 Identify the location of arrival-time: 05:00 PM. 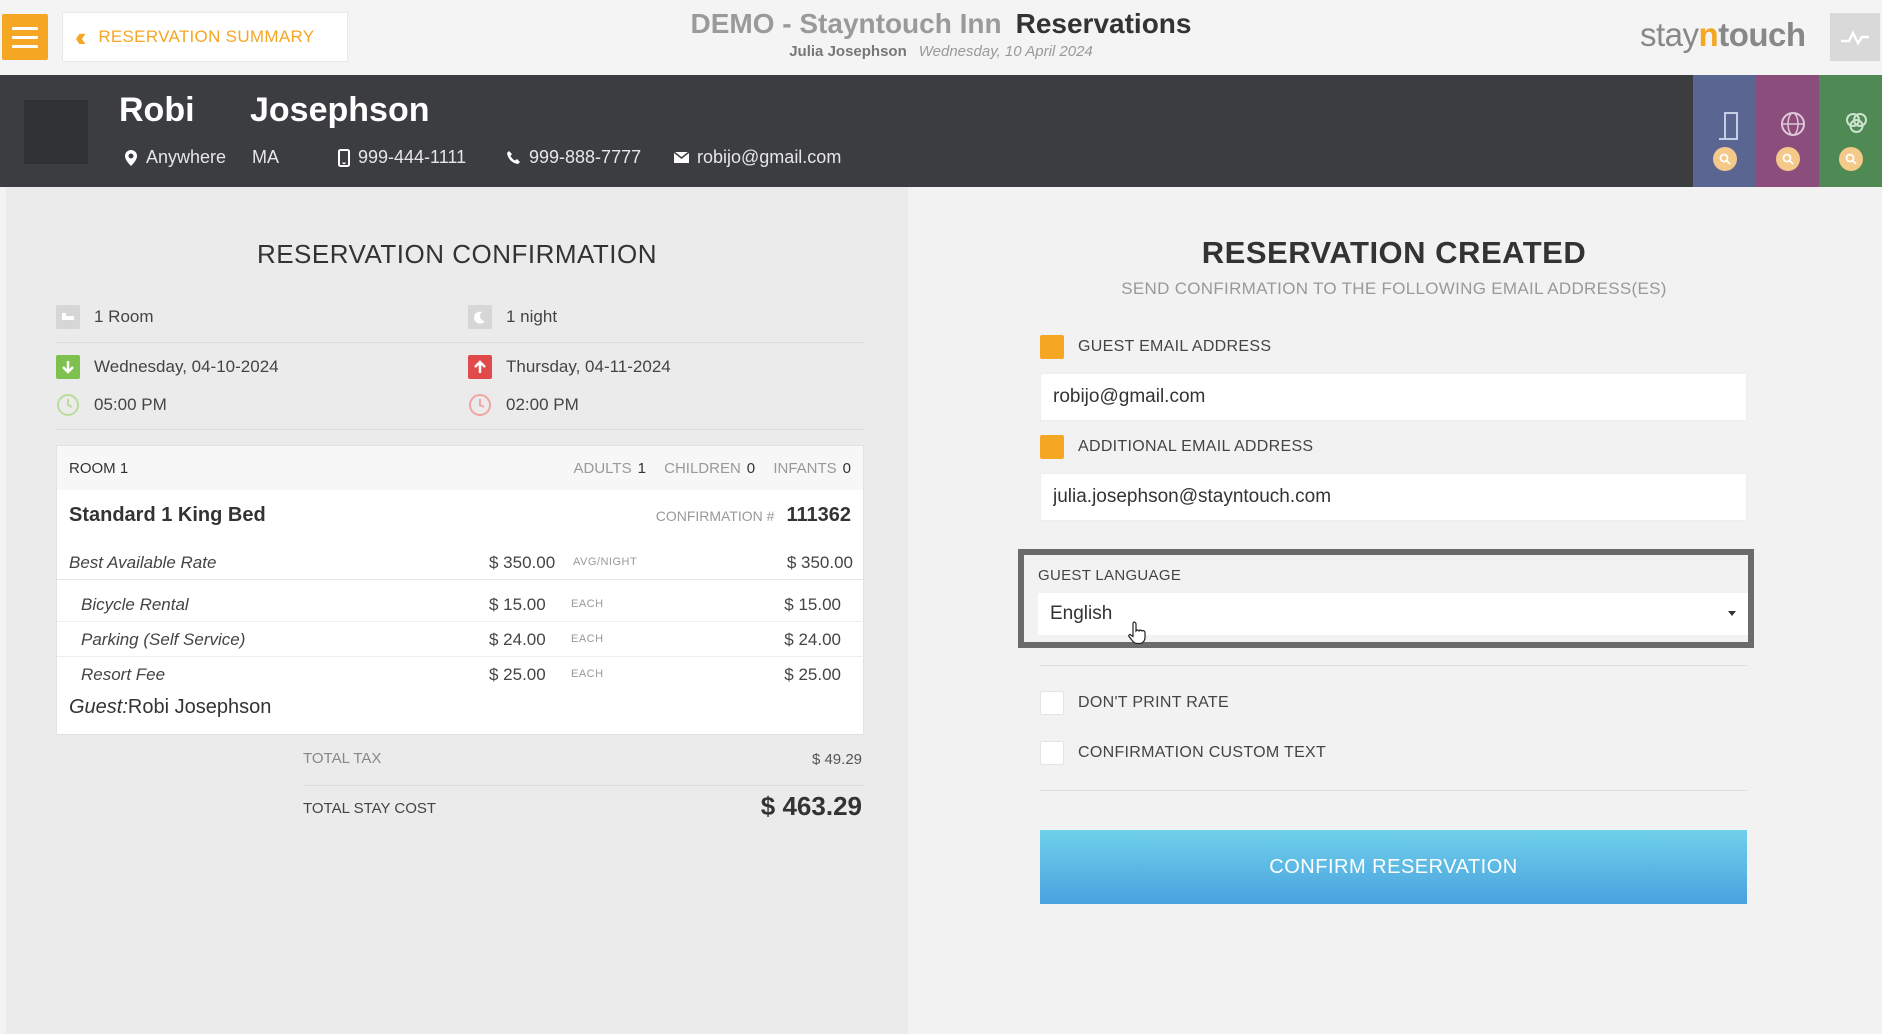
(111, 405).